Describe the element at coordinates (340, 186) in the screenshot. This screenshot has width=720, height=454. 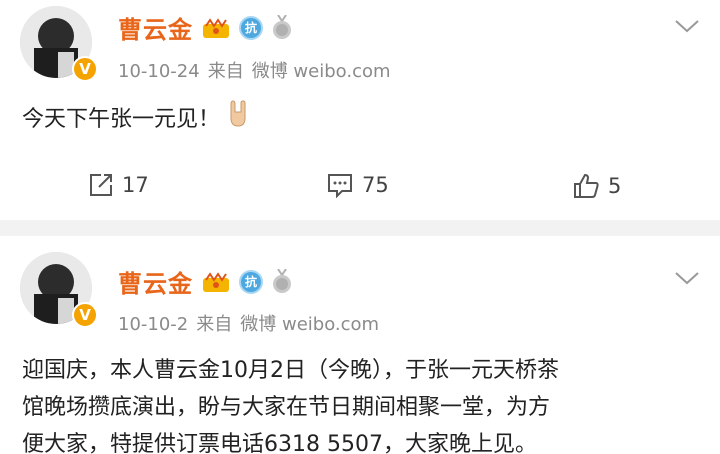
I see `comment-icon` at that location.